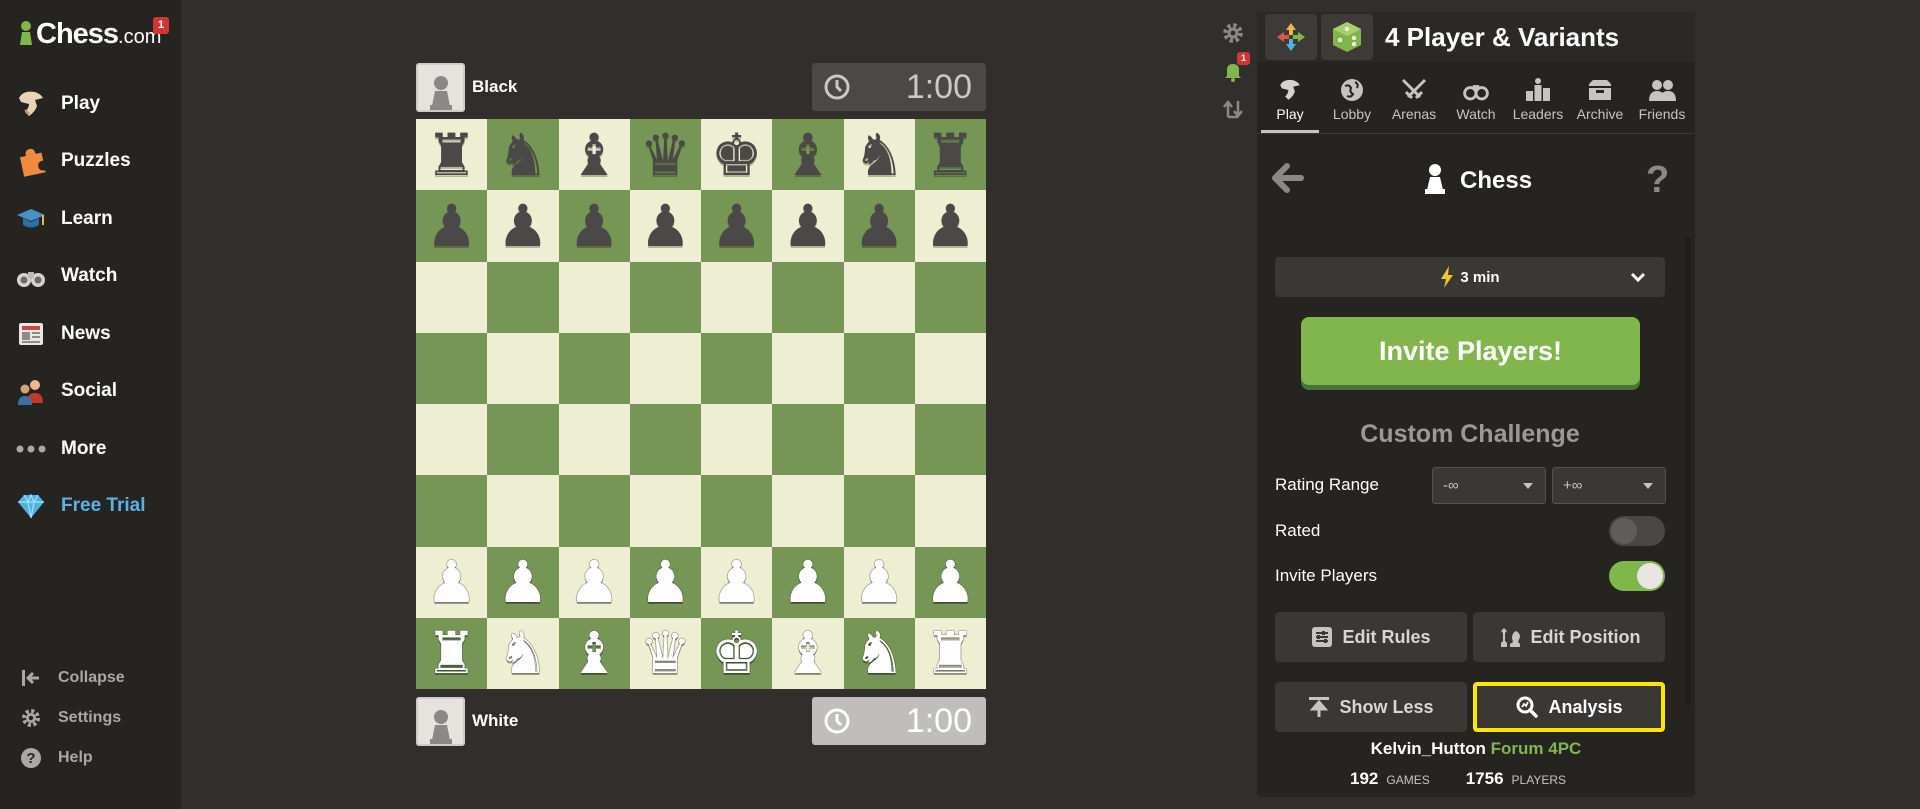 Image resolution: width=1920 pixels, height=809 pixels. Describe the element at coordinates (1569, 637) in the screenshot. I see `edit-position-button: Edit Position` at that location.